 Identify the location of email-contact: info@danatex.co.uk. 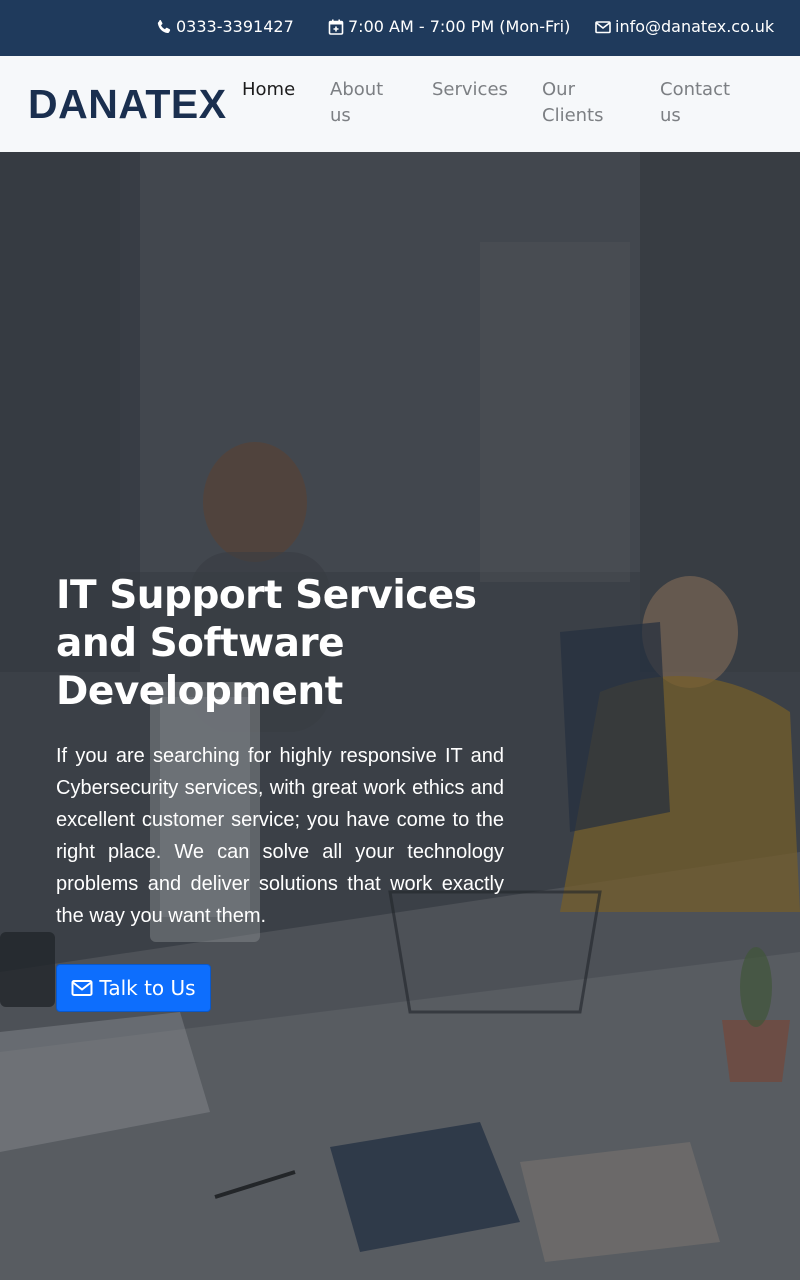
(684, 26).